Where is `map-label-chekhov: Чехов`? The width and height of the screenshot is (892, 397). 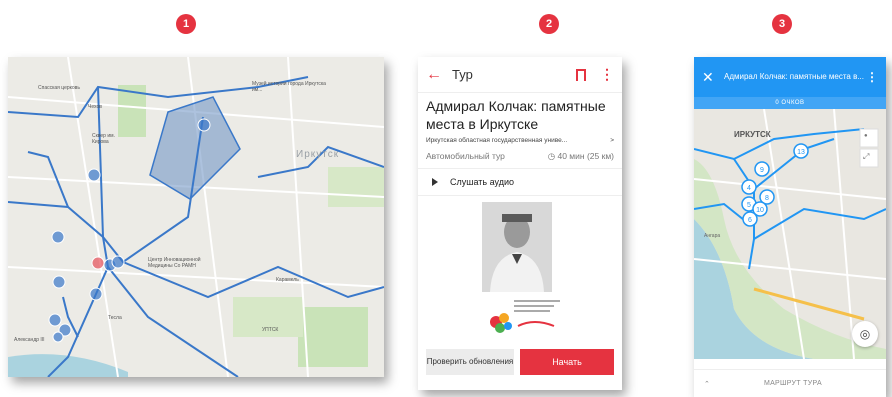 map-label-chekhov: Чехов is located at coordinates (95, 107).